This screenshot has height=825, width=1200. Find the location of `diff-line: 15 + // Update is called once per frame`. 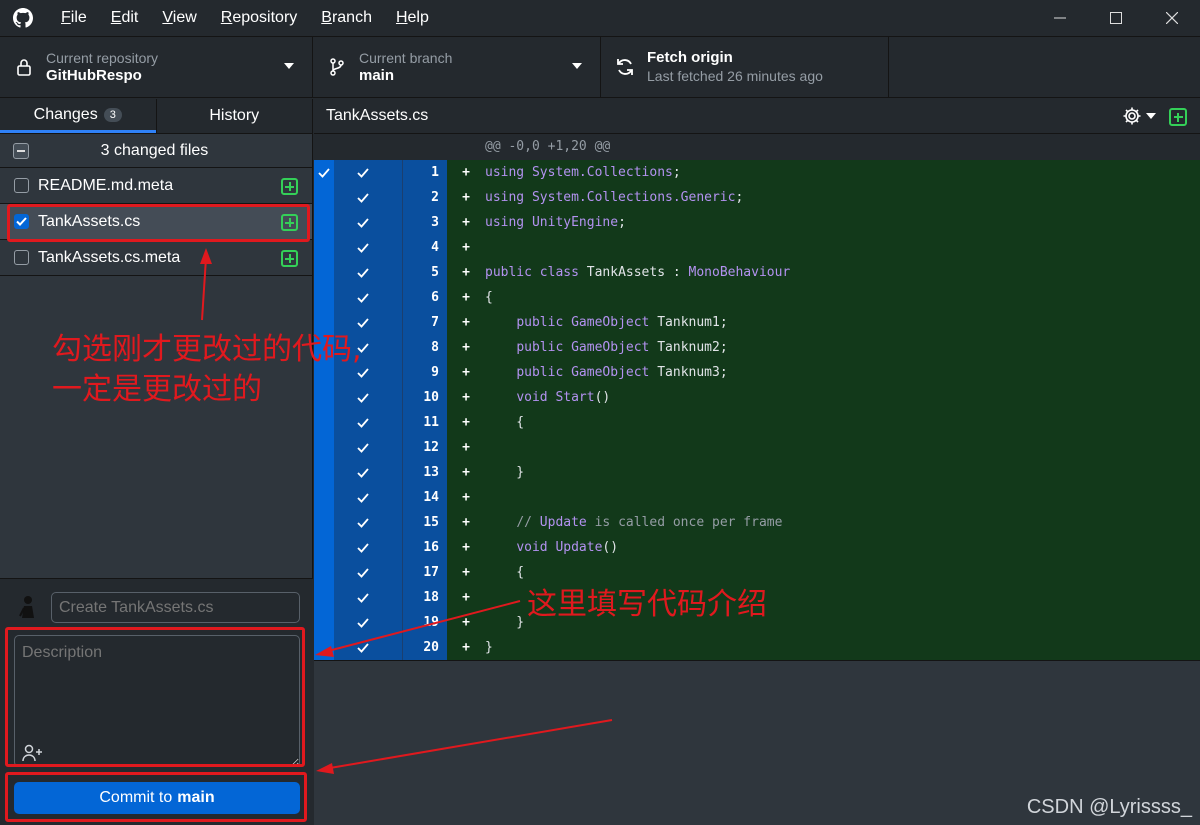

diff-line: 15 + // Update is called once per frame is located at coordinates (757, 522).